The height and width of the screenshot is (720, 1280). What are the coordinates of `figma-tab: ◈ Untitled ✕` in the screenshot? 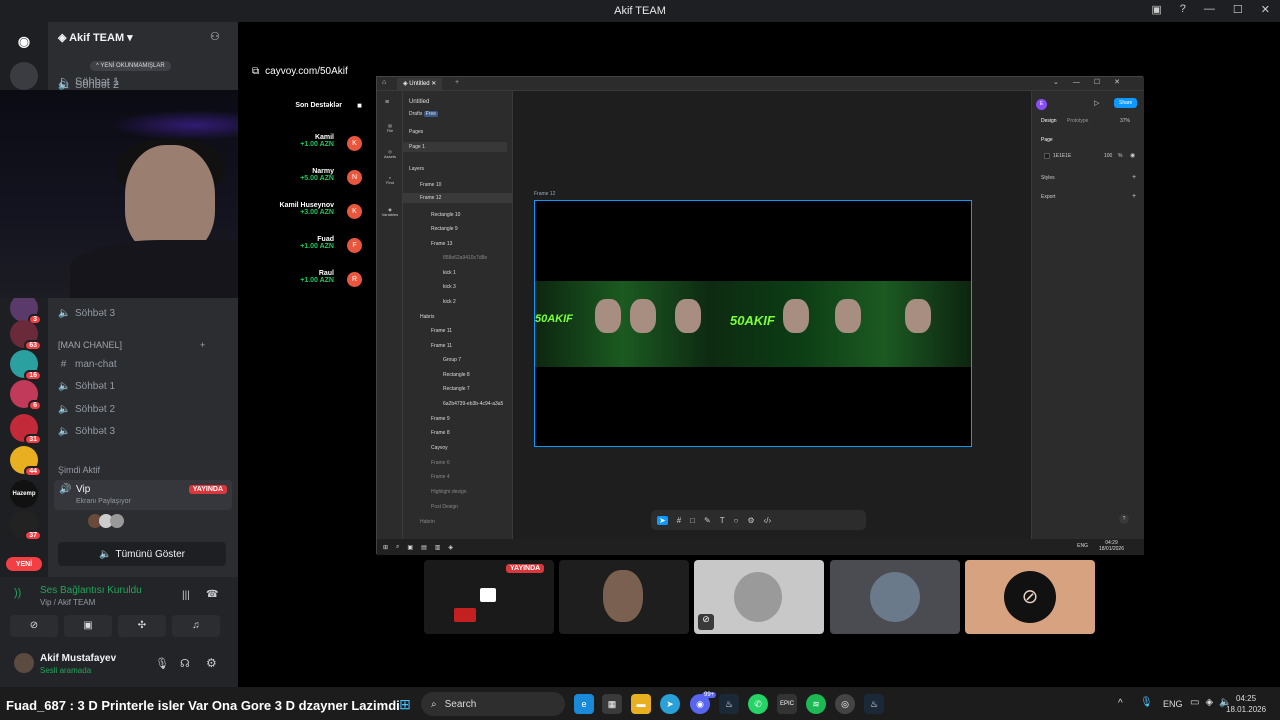 It's located at (420, 84).